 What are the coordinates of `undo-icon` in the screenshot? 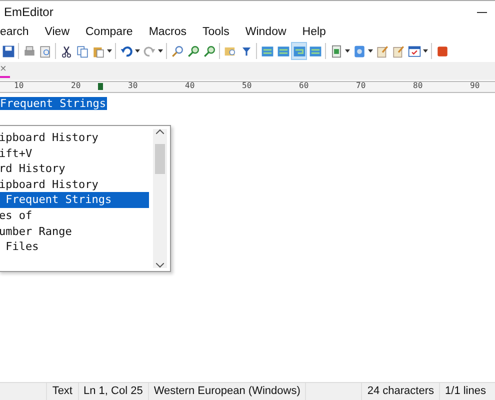 It's located at (126, 51).